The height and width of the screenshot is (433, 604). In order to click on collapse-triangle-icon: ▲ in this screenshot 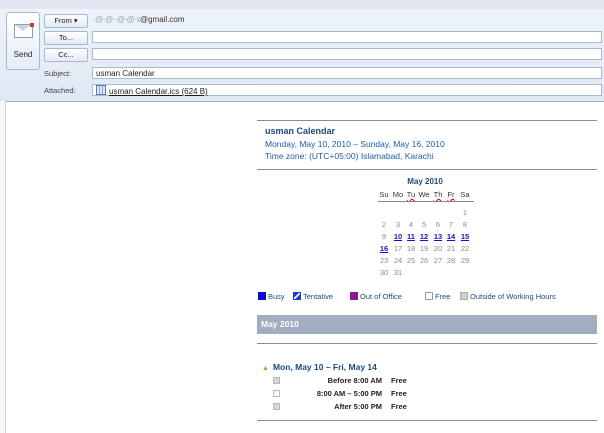, I will do `click(265, 368)`.